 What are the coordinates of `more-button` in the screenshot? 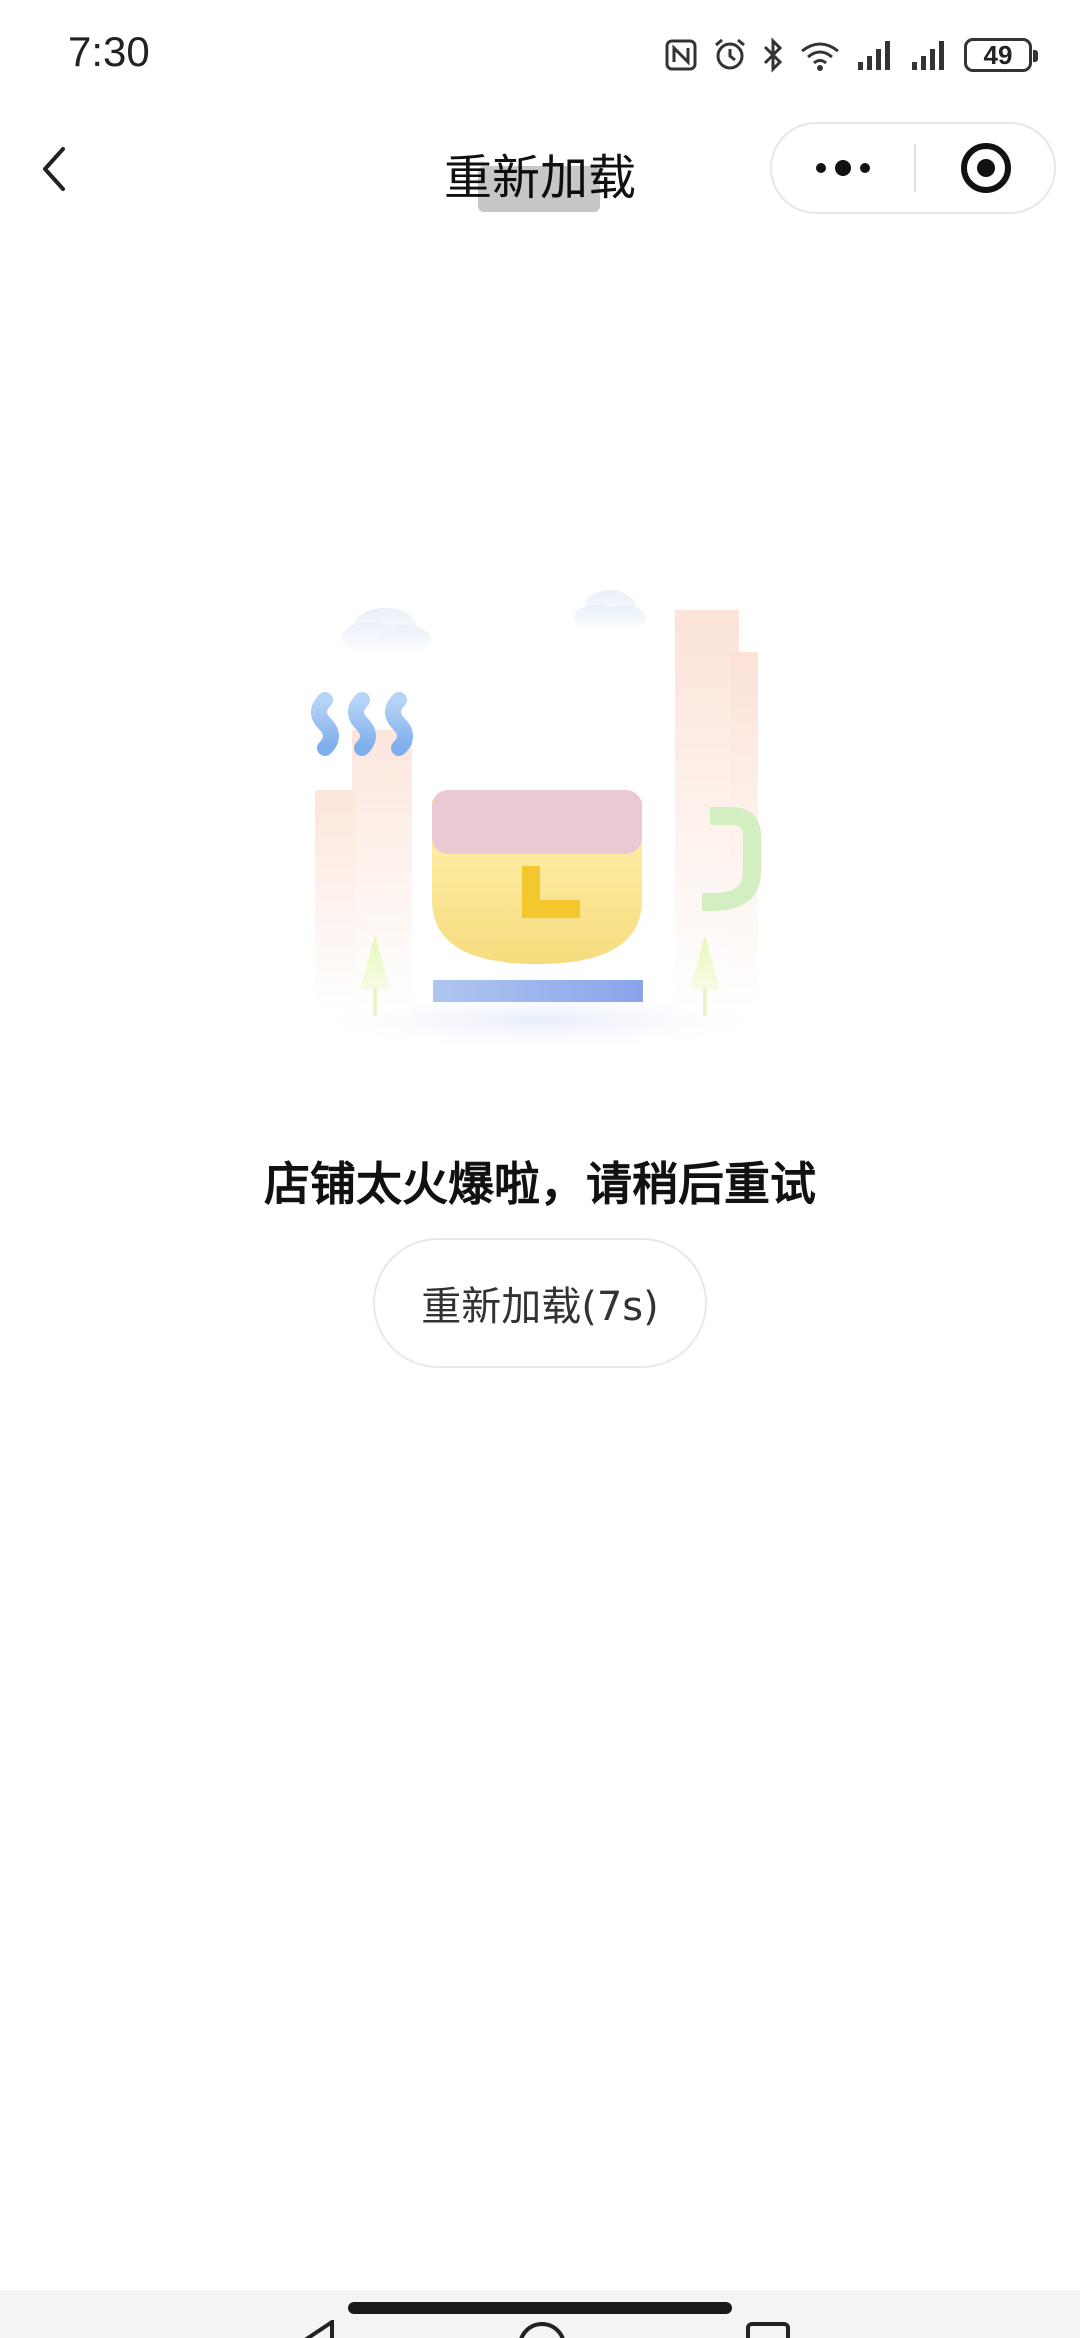 It's located at (843, 168).